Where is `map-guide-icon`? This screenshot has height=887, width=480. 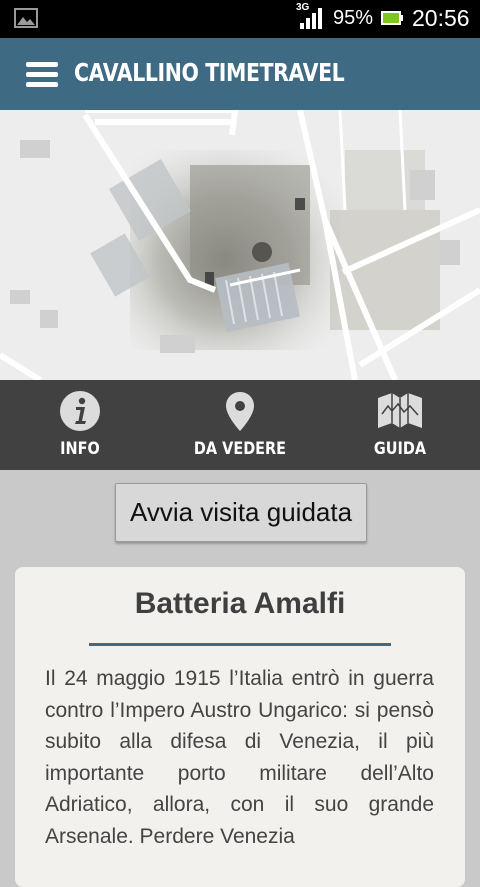
map-guide-icon is located at coordinates (400, 410).